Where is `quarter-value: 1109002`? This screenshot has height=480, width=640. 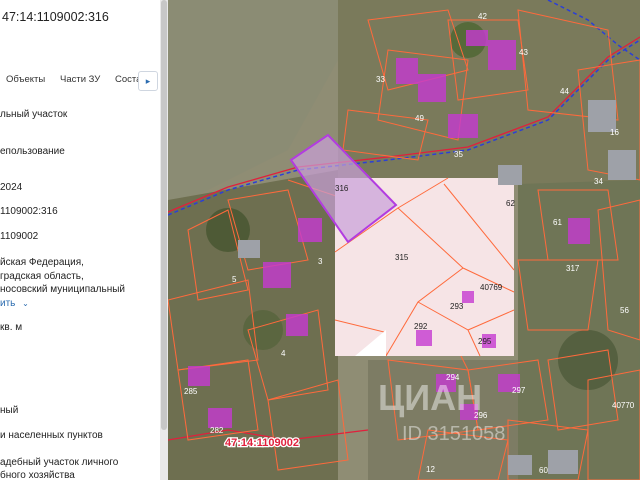 quarter-value: 1109002 is located at coordinates (19, 236).